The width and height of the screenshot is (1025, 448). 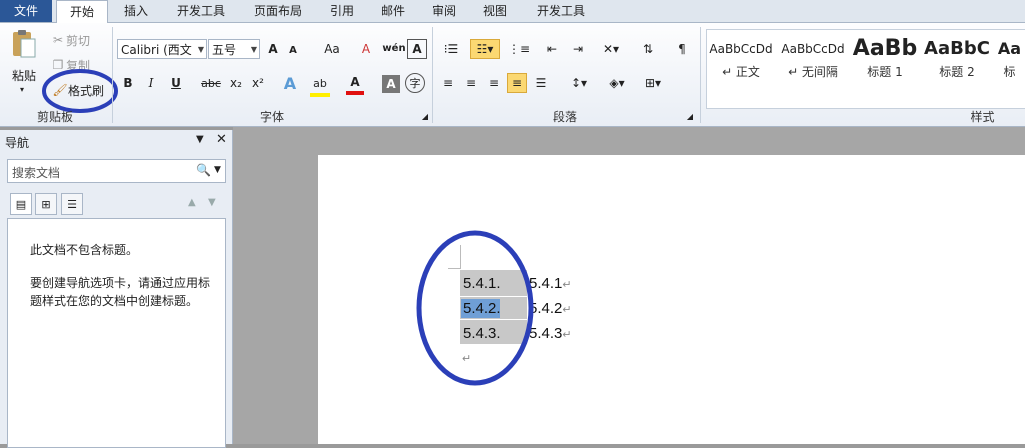 What do you see at coordinates (74, 40) in the screenshot?
I see `cut-button: ✂ 剪切` at bounding box center [74, 40].